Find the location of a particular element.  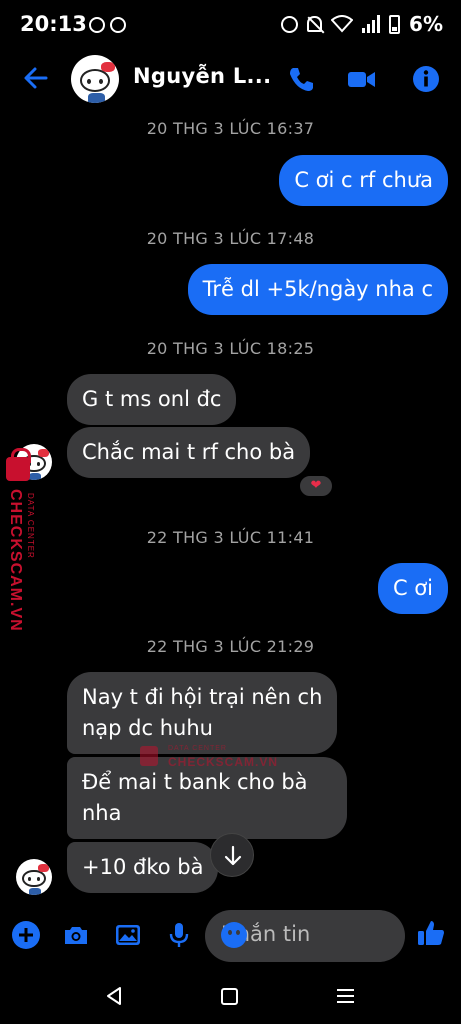

composer-bar: Nhắn tin is located at coordinates (230, 936).